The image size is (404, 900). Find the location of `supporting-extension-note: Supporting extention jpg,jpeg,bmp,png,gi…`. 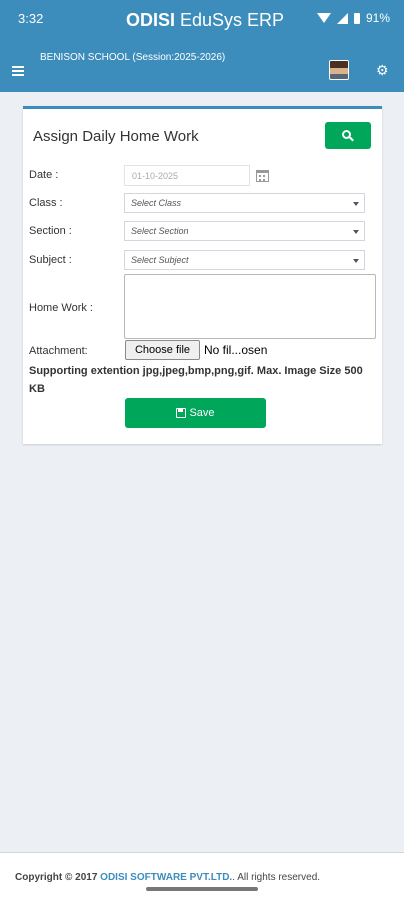

supporting-extension-note: Supporting extention jpg,jpeg,bmp,png,gi… is located at coordinates (196, 380).